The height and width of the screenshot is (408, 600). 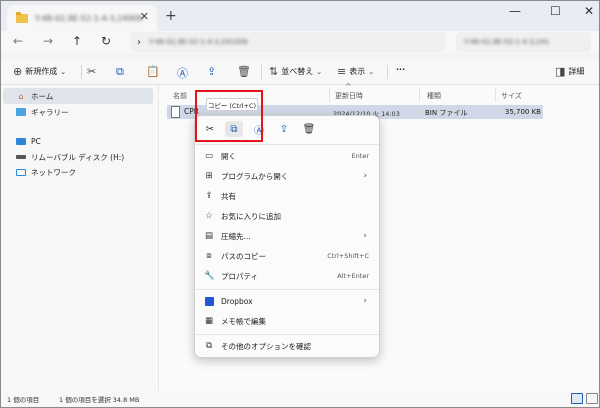 I want to click on sidebar-item-gallery: ギャラリー, so click(x=78, y=112).